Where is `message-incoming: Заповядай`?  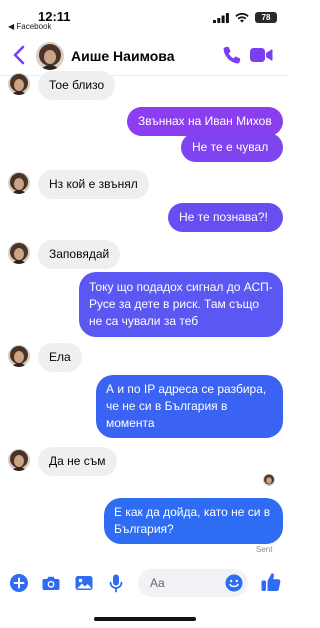 message-incoming: Заповядай is located at coordinates (79, 254).